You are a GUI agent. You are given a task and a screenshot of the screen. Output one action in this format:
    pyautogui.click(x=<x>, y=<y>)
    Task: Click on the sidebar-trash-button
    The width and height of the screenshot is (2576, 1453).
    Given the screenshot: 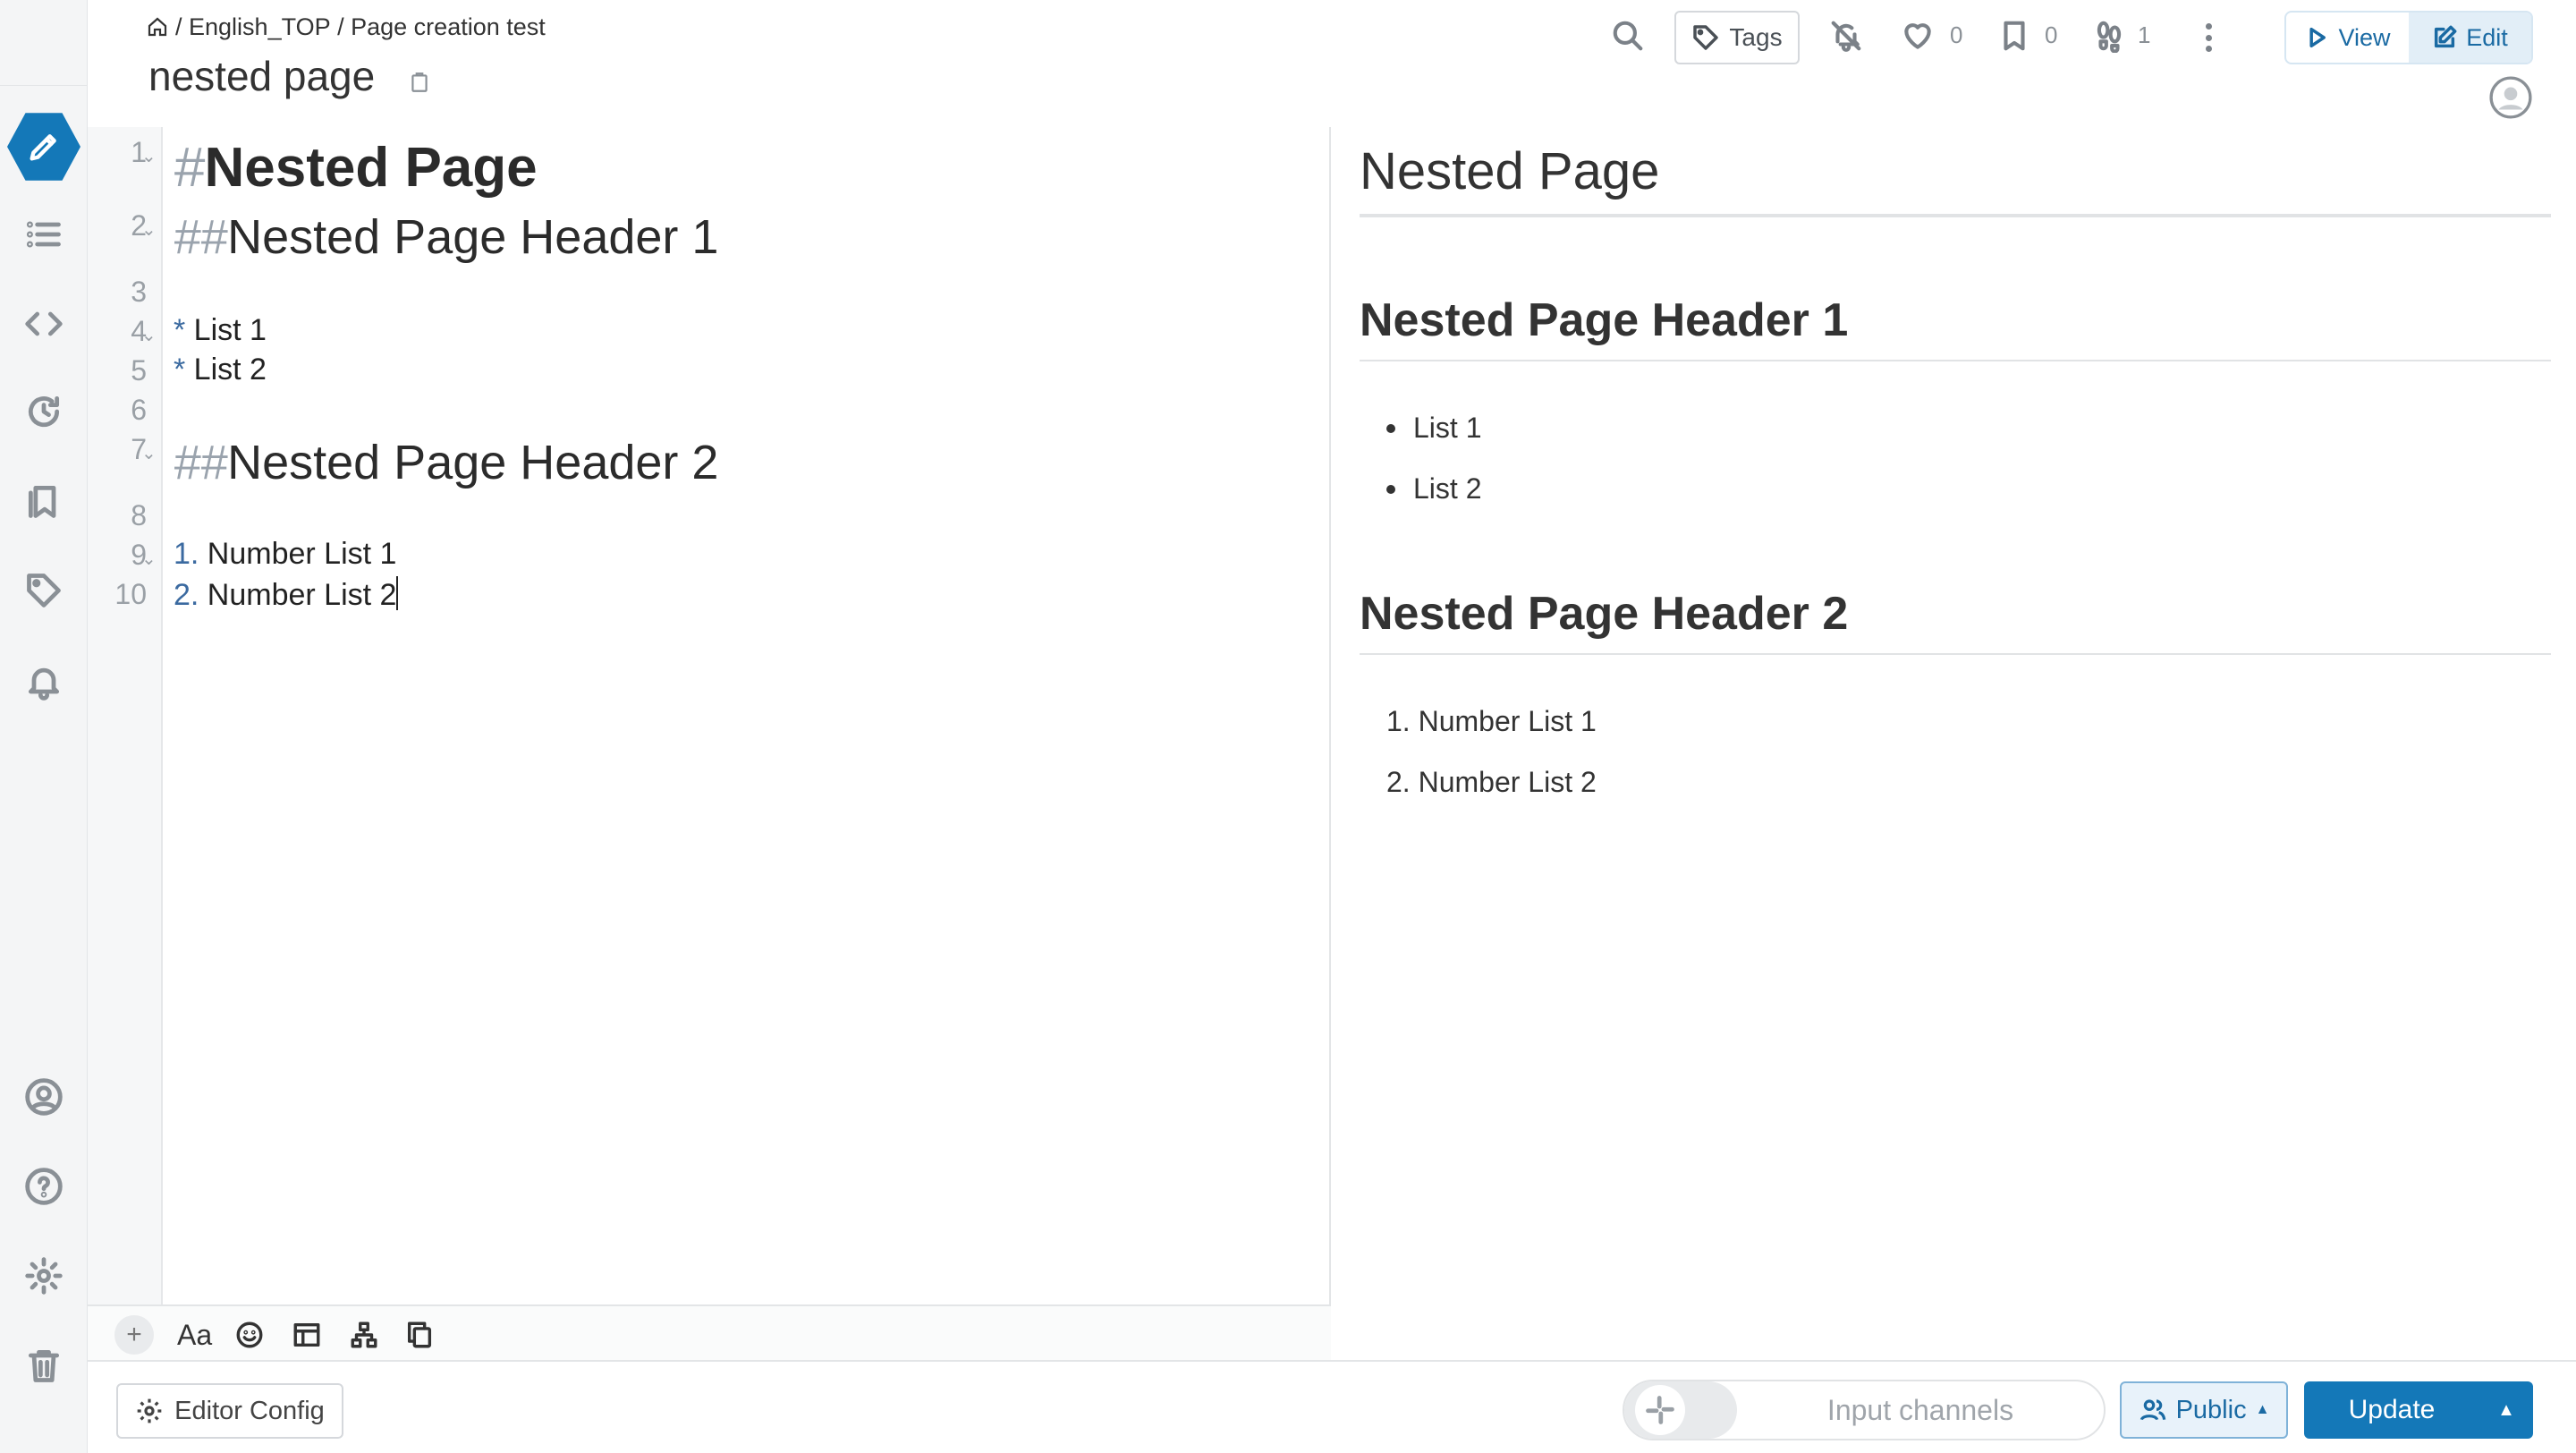 What is the action you would take?
    pyautogui.click(x=44, y=1365)
    